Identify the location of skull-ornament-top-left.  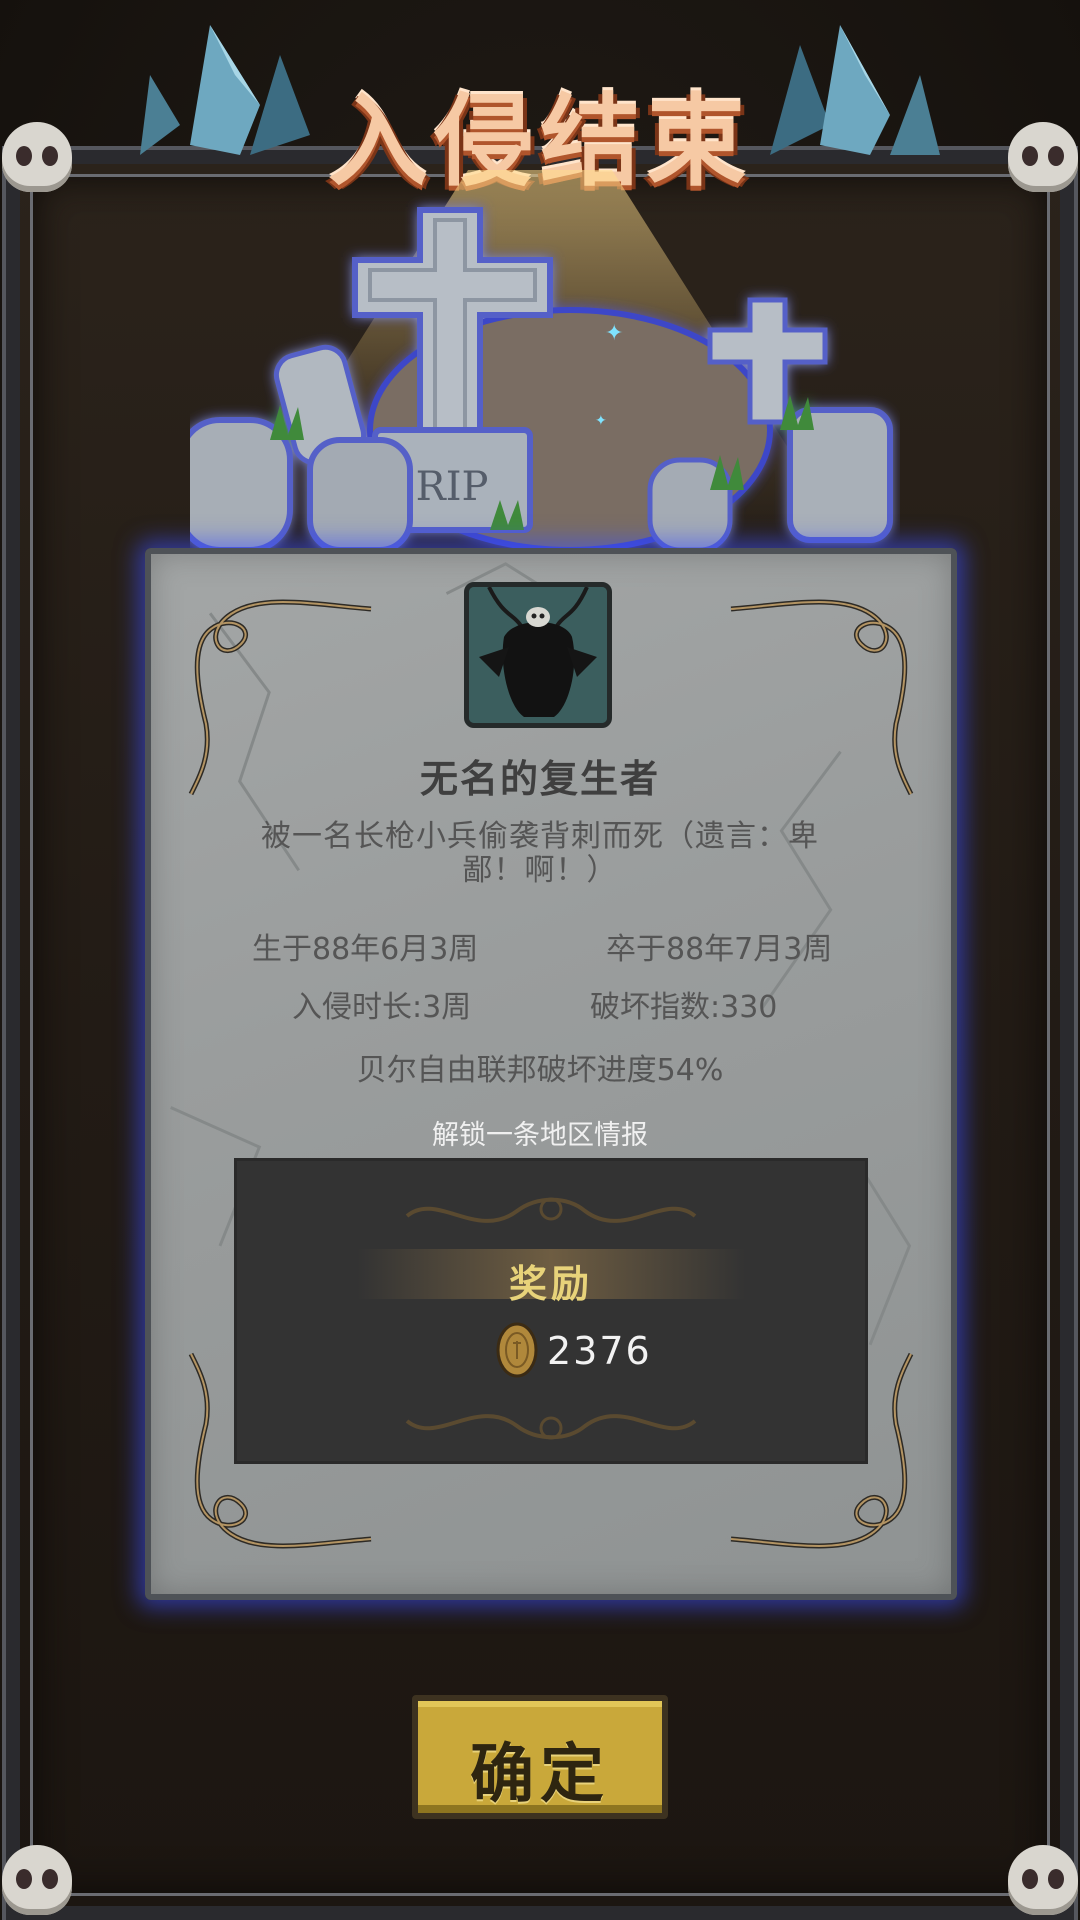
(37, 157).